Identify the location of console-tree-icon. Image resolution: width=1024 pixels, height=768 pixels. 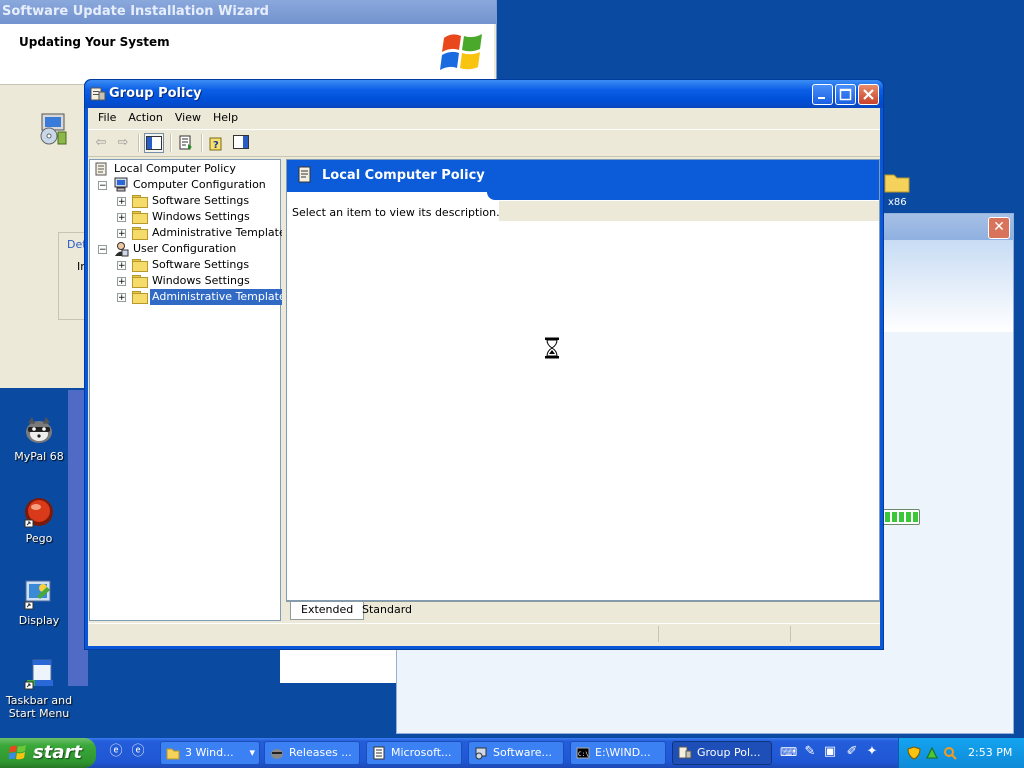
(154, 143).